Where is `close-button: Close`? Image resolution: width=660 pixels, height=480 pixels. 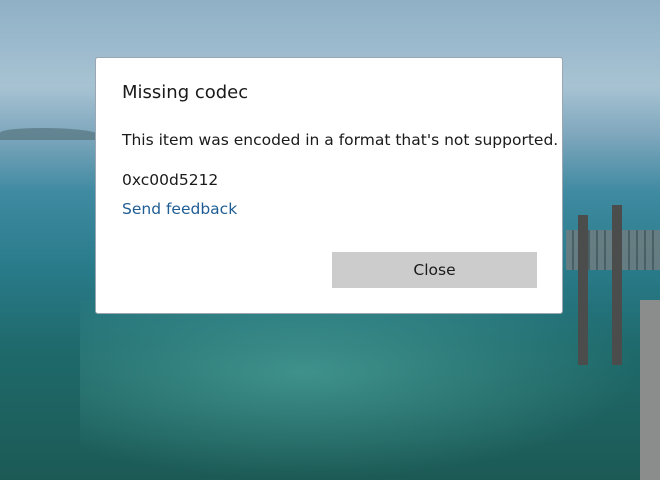 close-button: Close is located at coordinates (434, 270).